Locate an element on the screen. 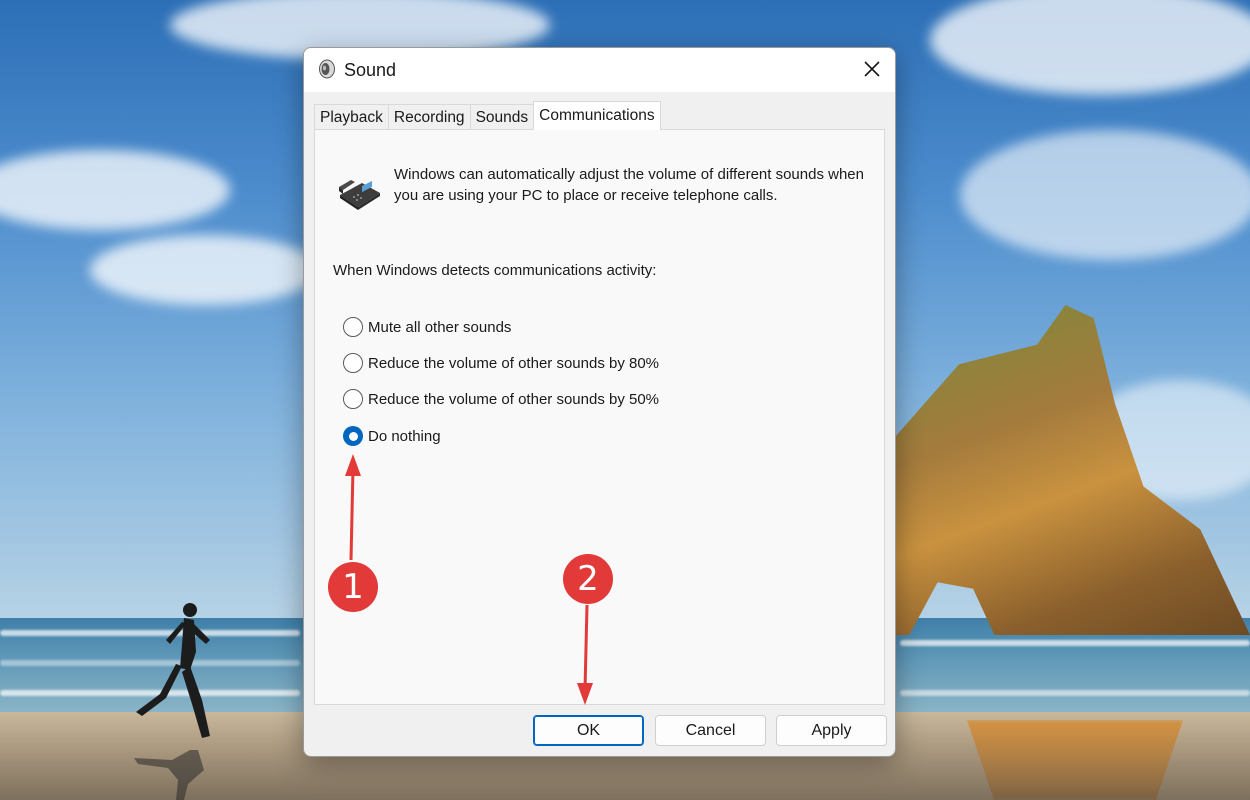 Image resolution: width=1250 pixels, height=800 pixels. step-badge-1: 1 is located at coordinates (353, 587).